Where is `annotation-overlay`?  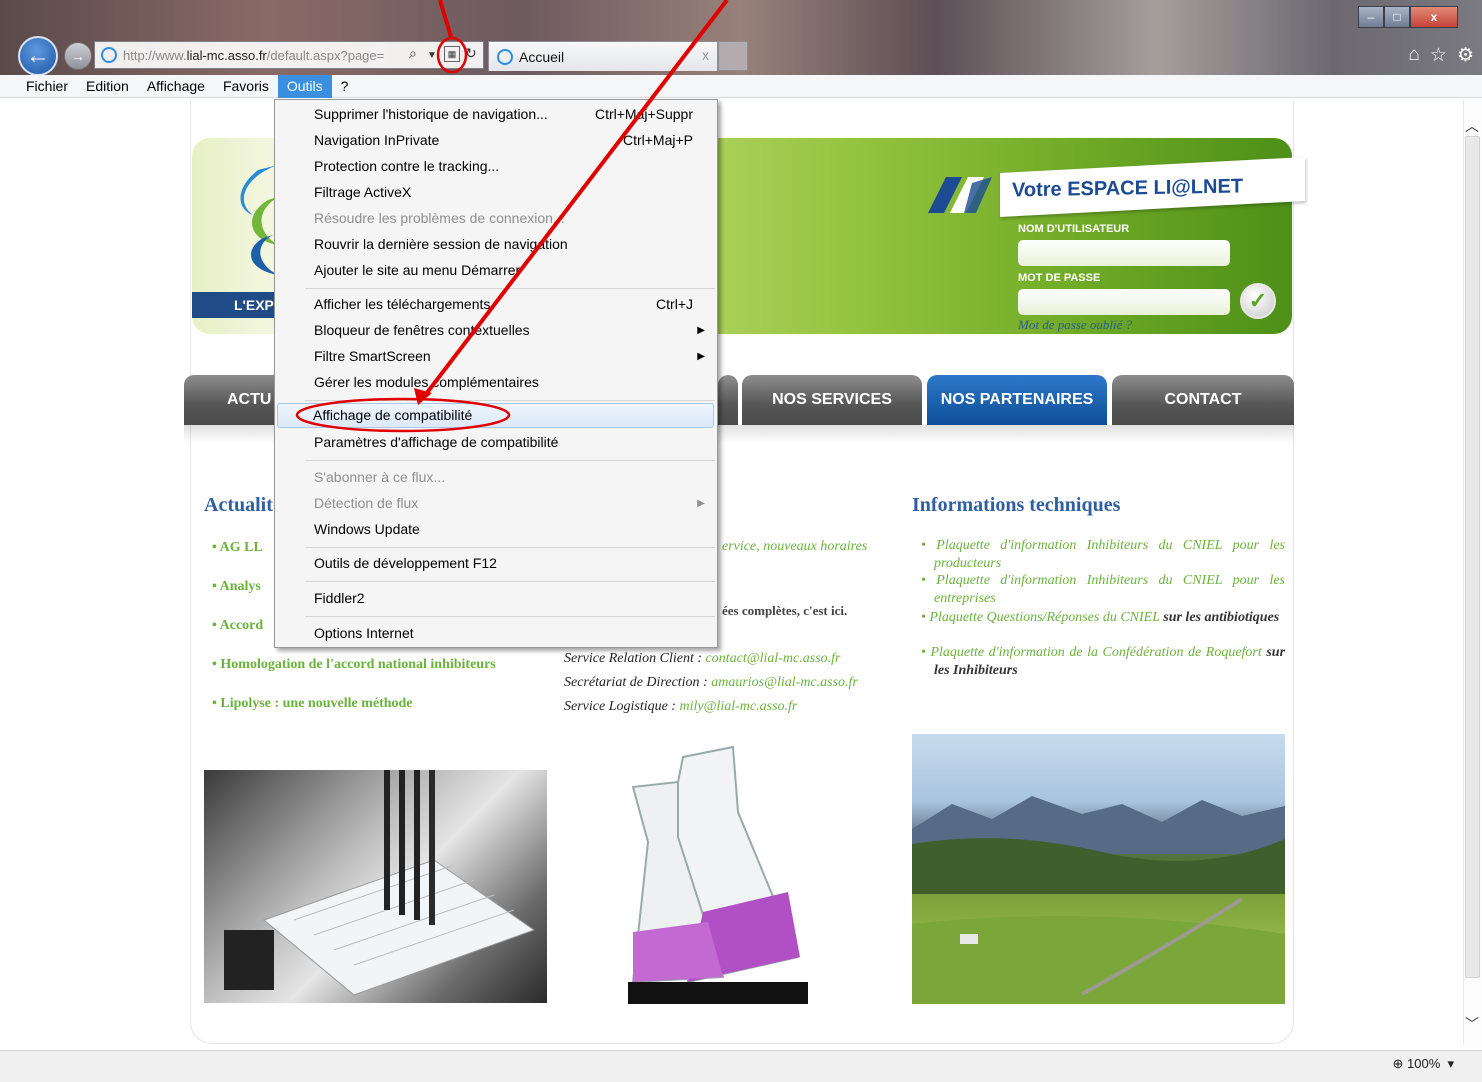
annotation-overlay is located at coordinates (512, 216).